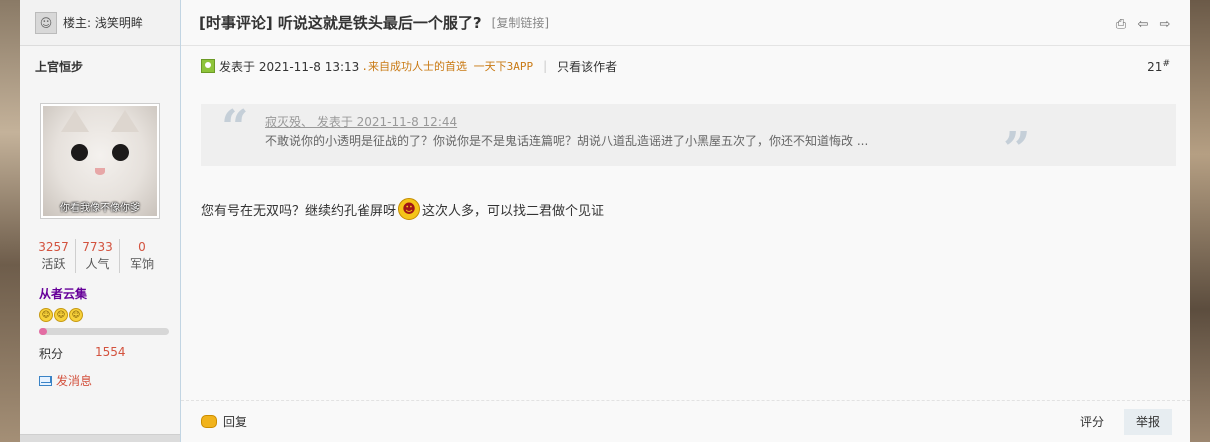  I want to click on stat-popularity: 7733 人气, so click(98, 256).